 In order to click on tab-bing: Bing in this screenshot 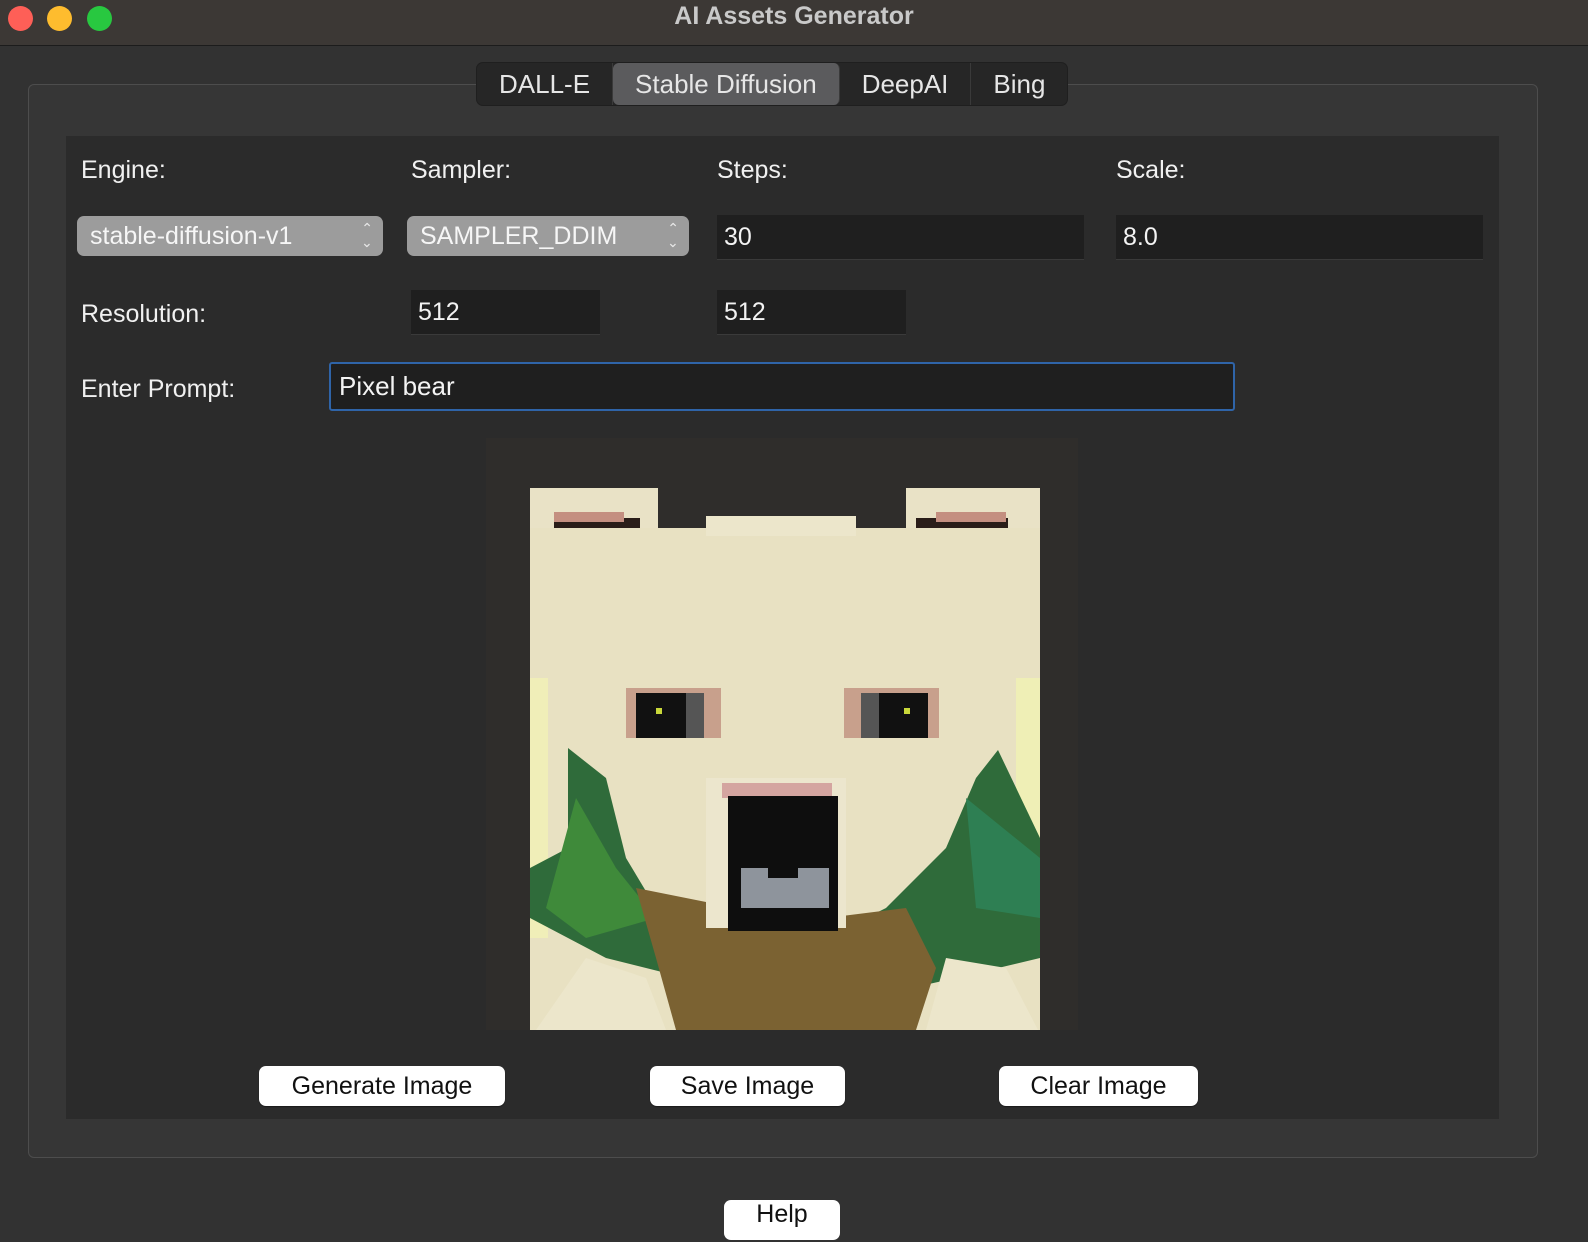, I will do `click(1019, 84)`.